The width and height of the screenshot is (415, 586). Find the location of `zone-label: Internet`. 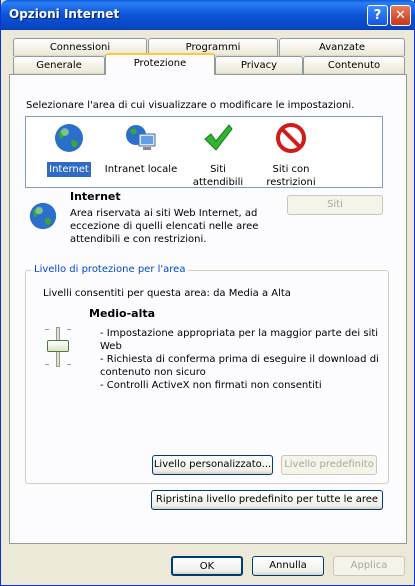

zone-label: Internet is located at coordinates (69, 169).